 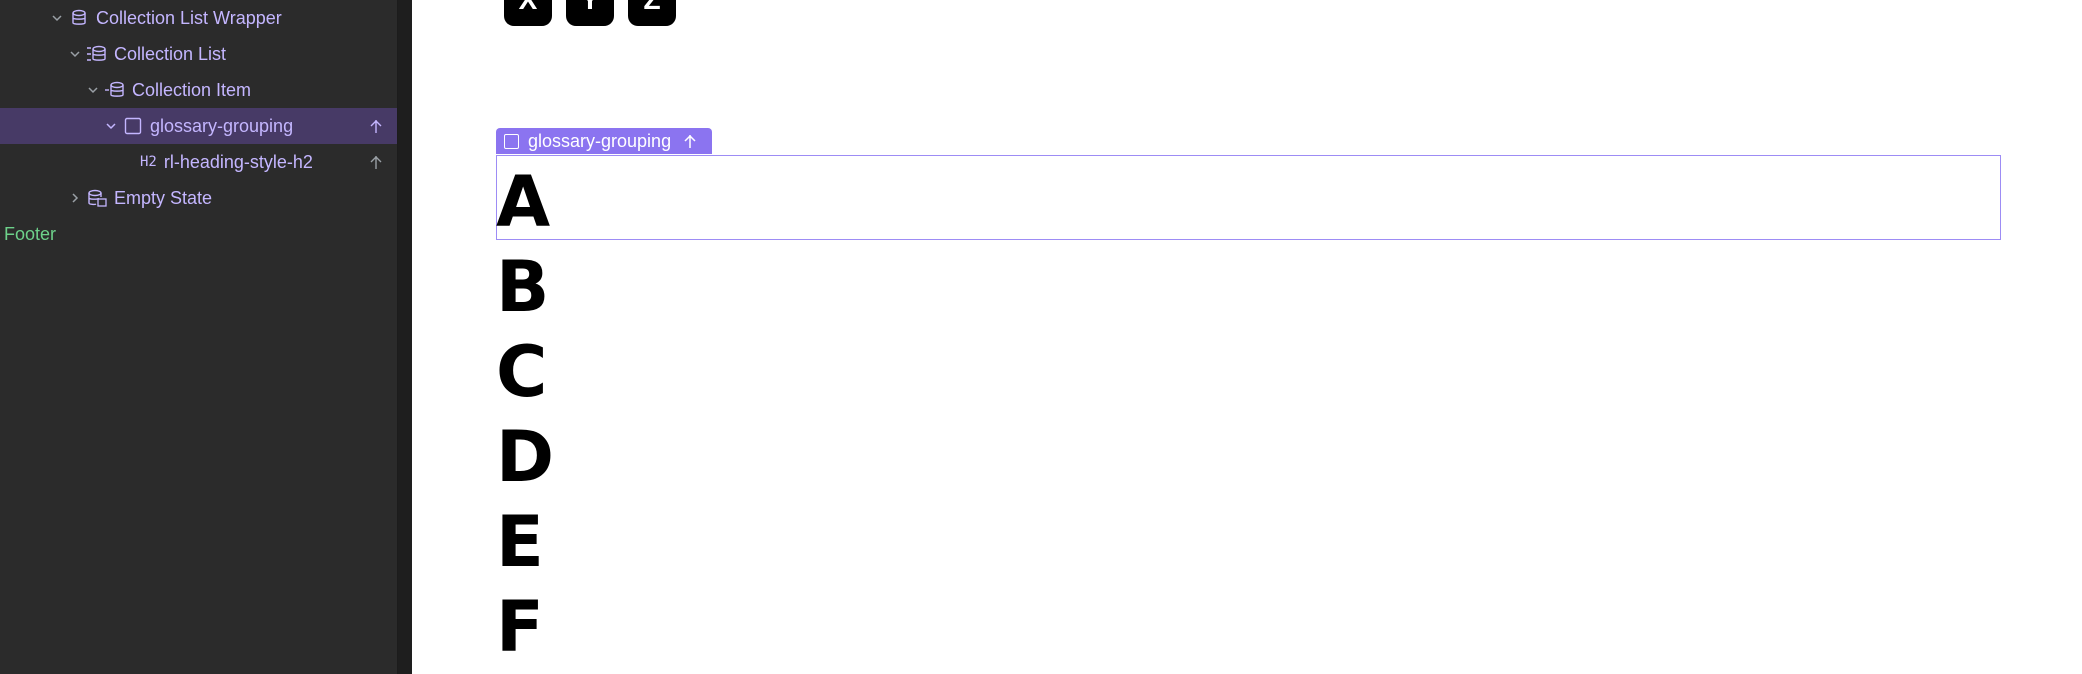 I want to click on nav-item-glossary-grouping: glossary-grouping, so click(x=198, y=126).